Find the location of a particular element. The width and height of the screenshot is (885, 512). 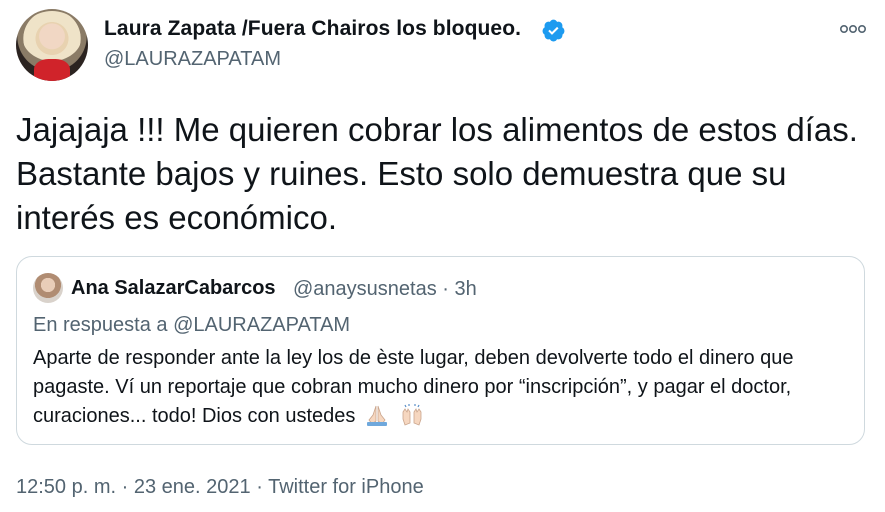

verified-badge-icon is located at coordinates (553, 30).